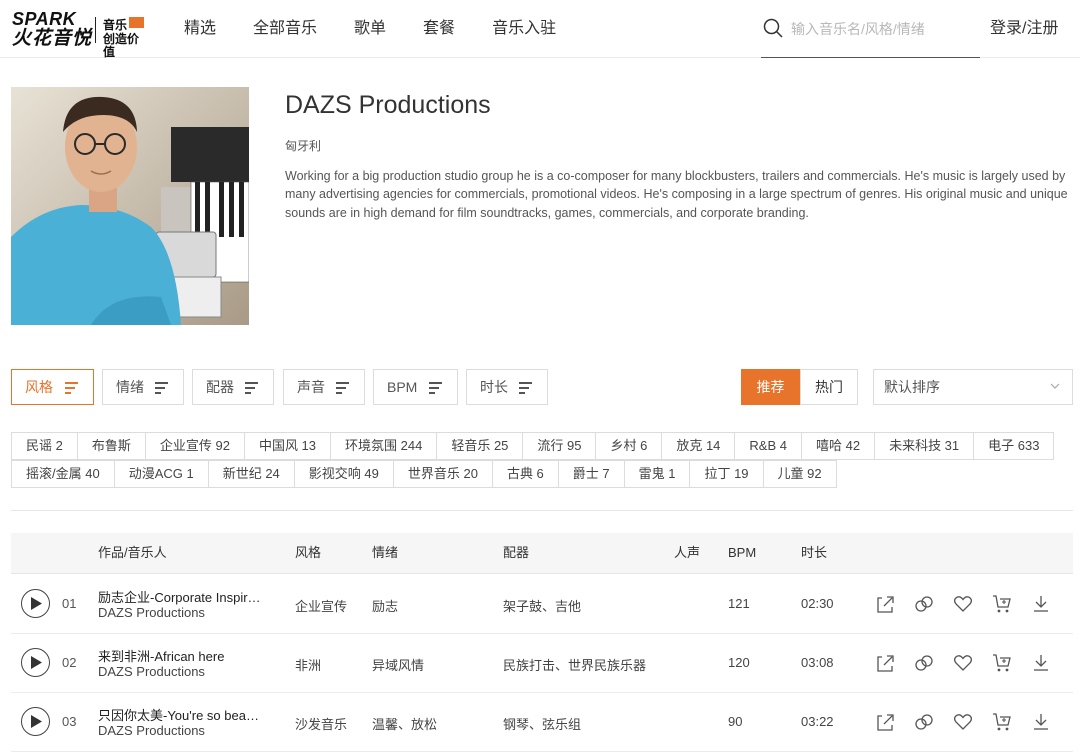  I want to click on genre-tag: 动漫ACG 1, so click(161, 474).